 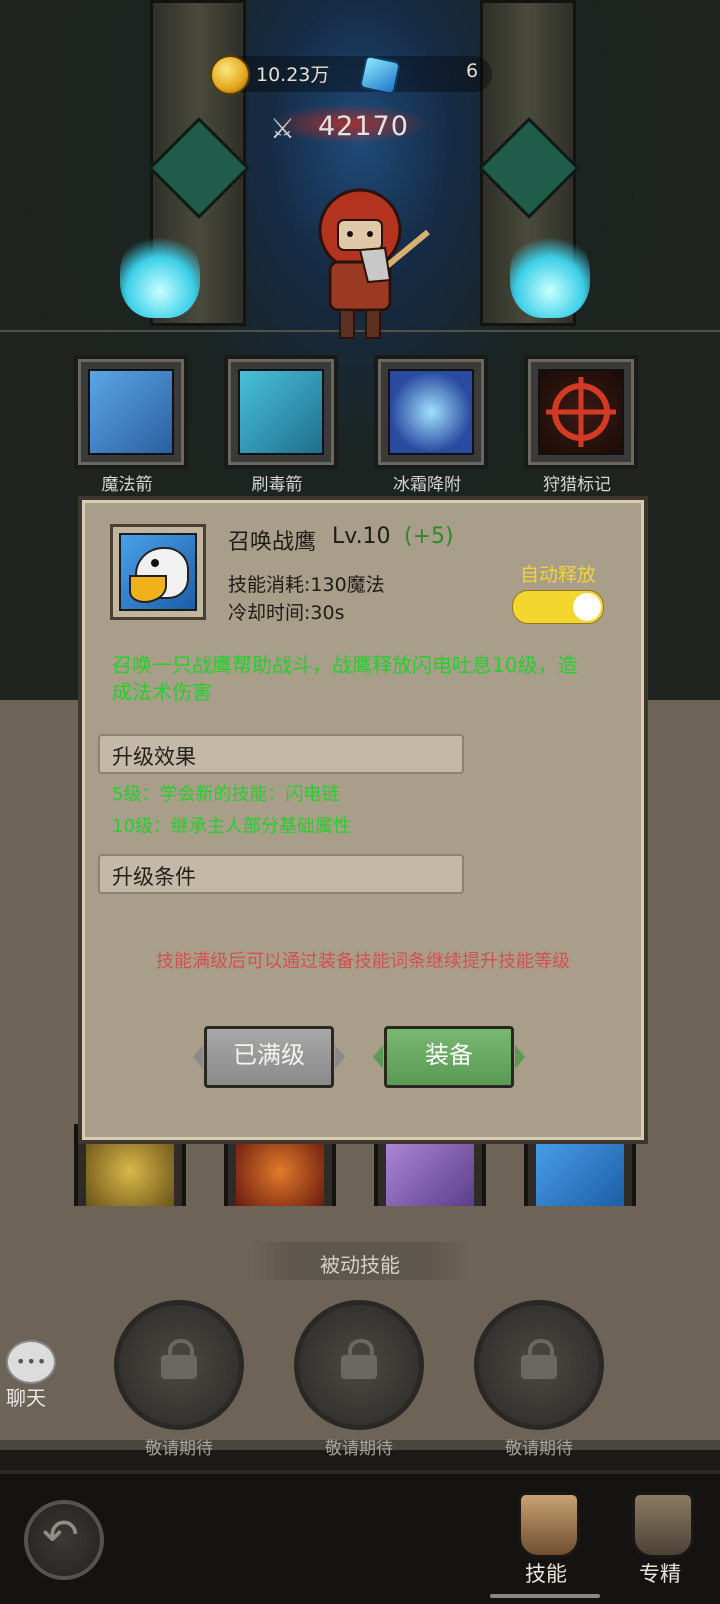 I want to click on passive-skills-title: 被动技能, so click(x=360, y=1265).